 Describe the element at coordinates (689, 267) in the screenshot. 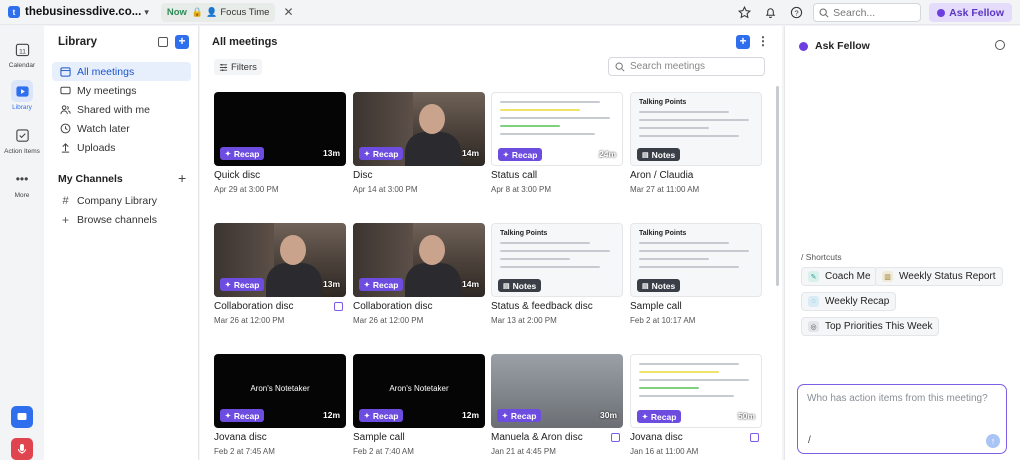

I see `doc-line` at that location.